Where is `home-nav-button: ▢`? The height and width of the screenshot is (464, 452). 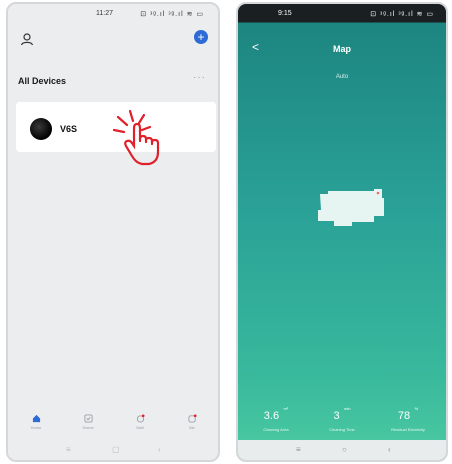 home-nav-button: ▢ is located at coordinates (116, 449).